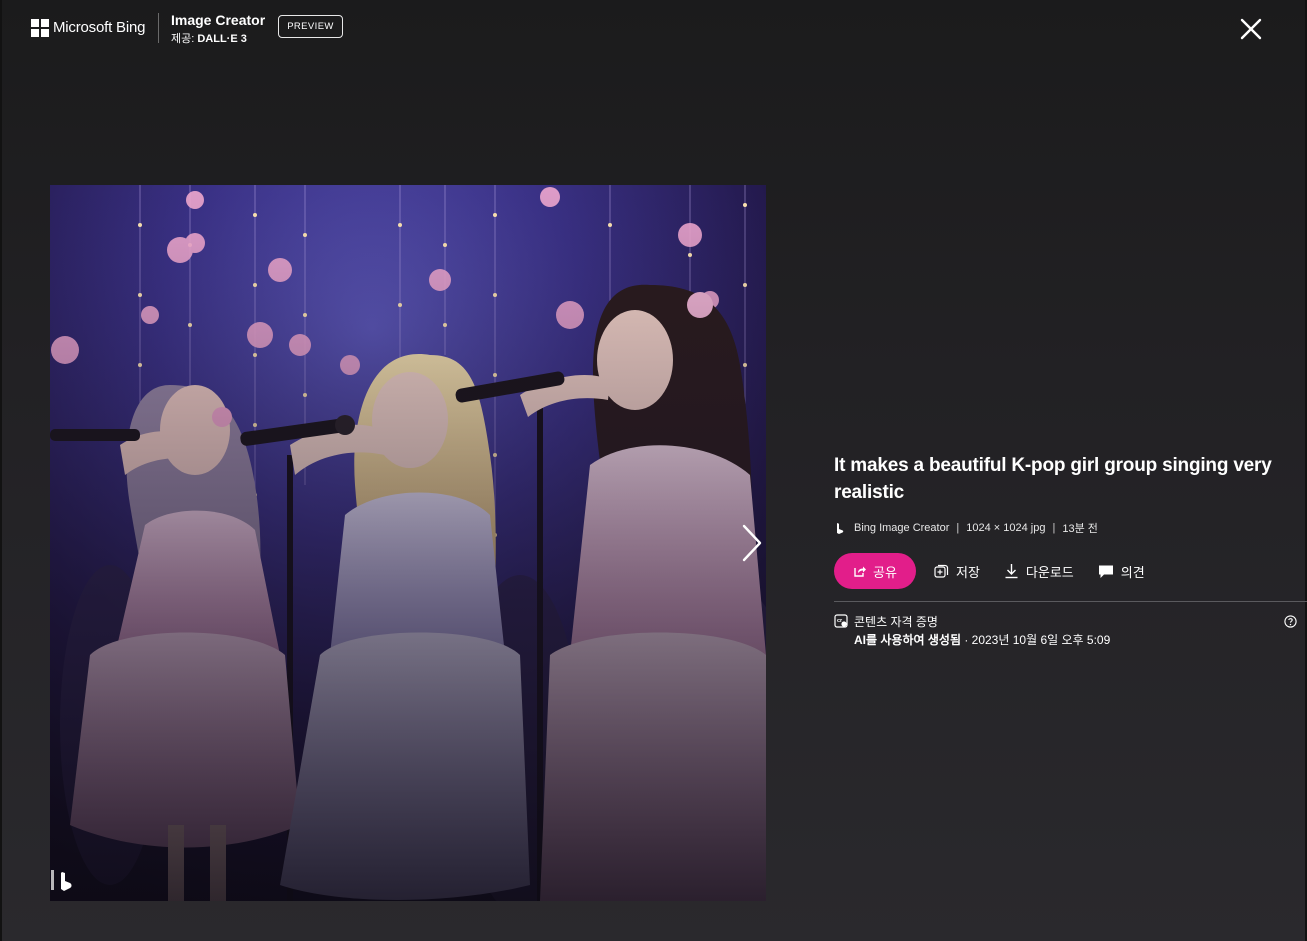  Describe the element at coordinates (1132, 572) in the screenshot. I see `feedback-label: 의견` at that location.